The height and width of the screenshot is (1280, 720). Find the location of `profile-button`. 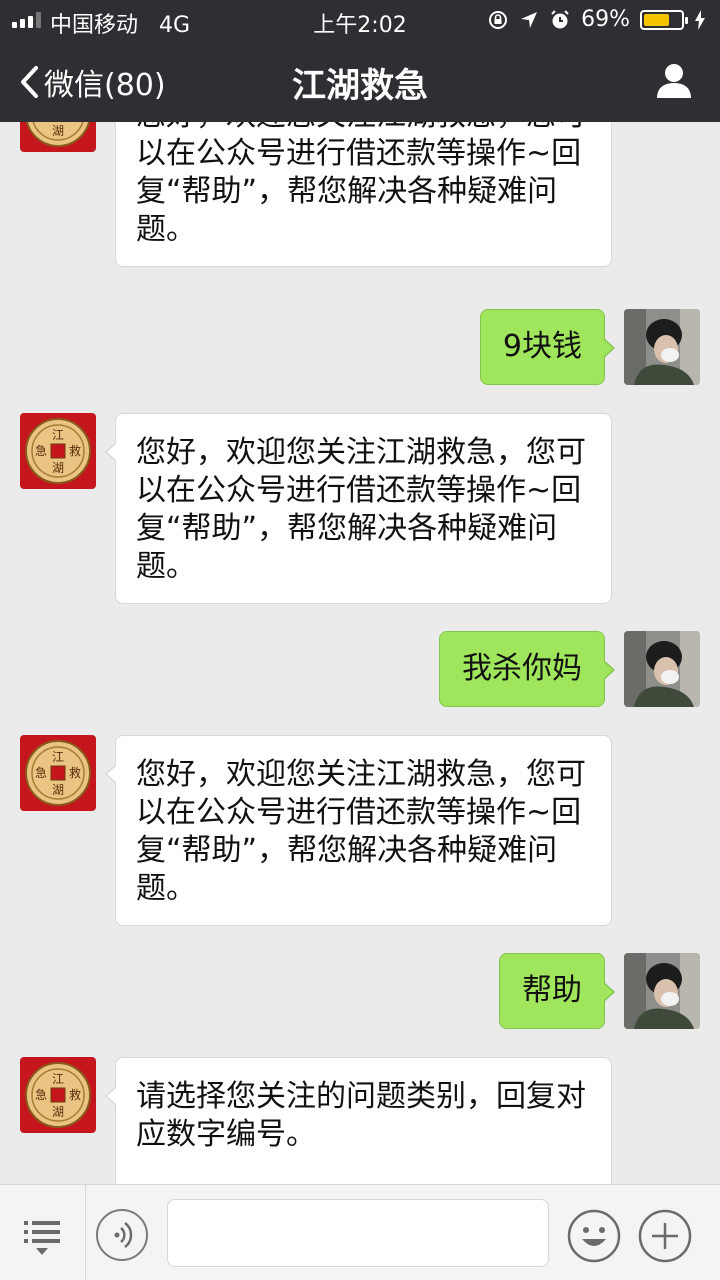

profile-button is located at coordinates (674, 80).